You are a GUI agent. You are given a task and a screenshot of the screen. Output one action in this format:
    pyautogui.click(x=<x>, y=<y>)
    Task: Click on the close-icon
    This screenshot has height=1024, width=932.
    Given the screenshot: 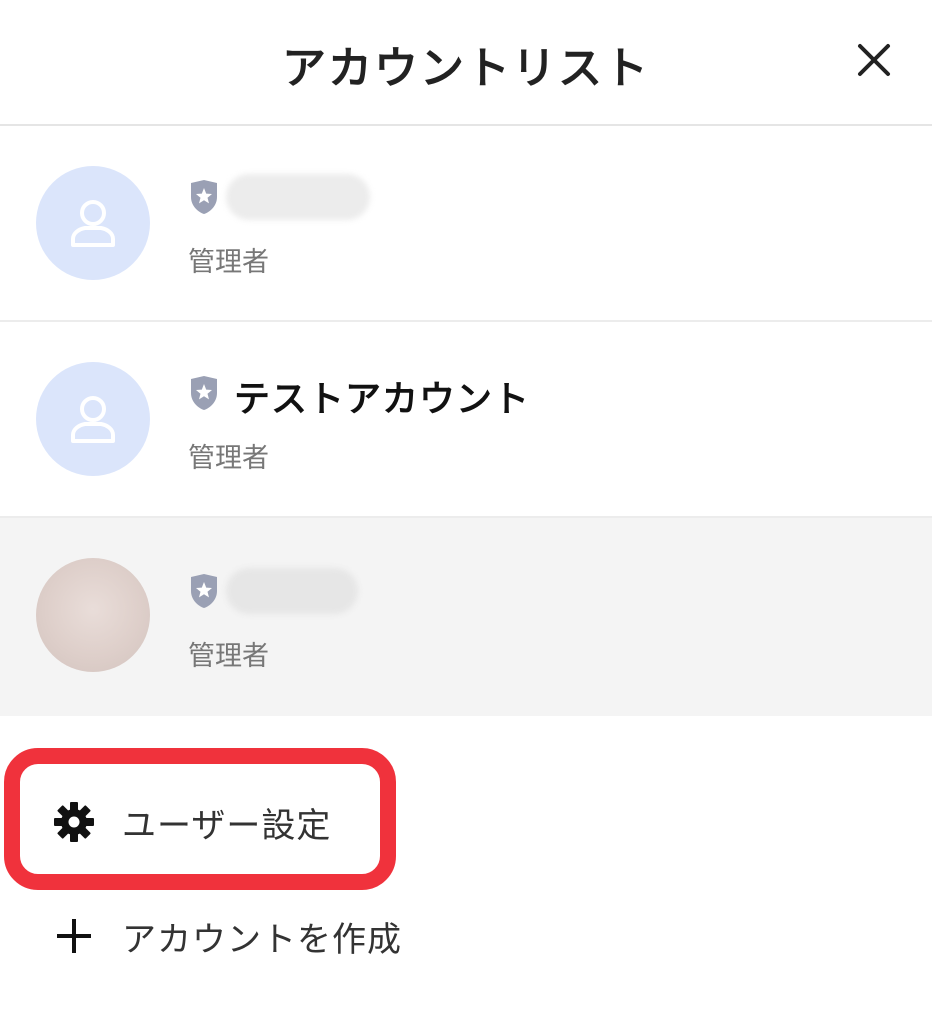 What is the action you would take?
    pyautogui.click(x=874, y=60)
    